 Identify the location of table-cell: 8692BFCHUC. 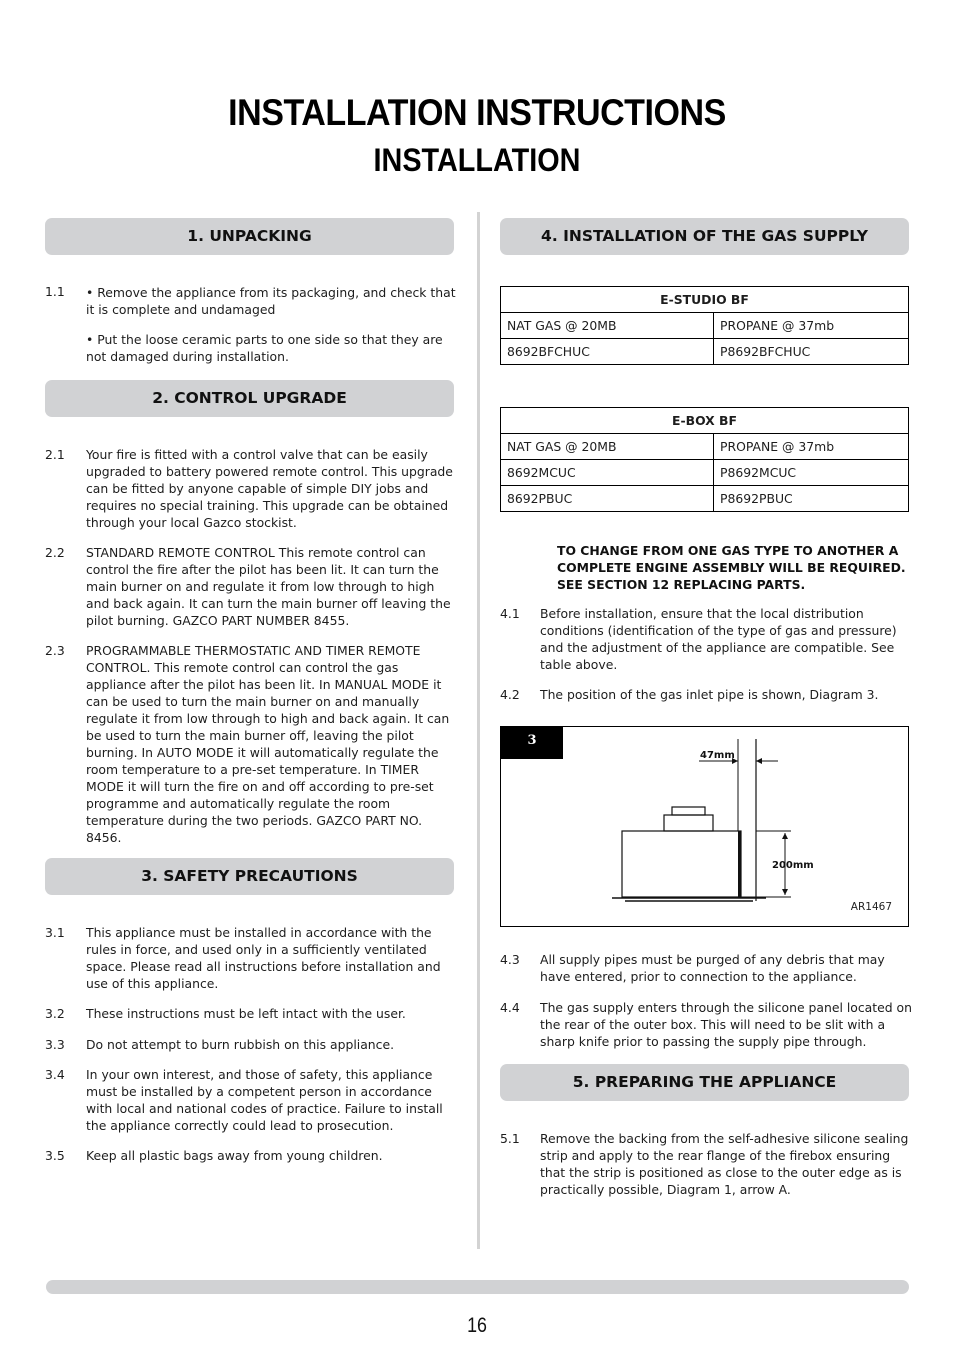
(607, 351).